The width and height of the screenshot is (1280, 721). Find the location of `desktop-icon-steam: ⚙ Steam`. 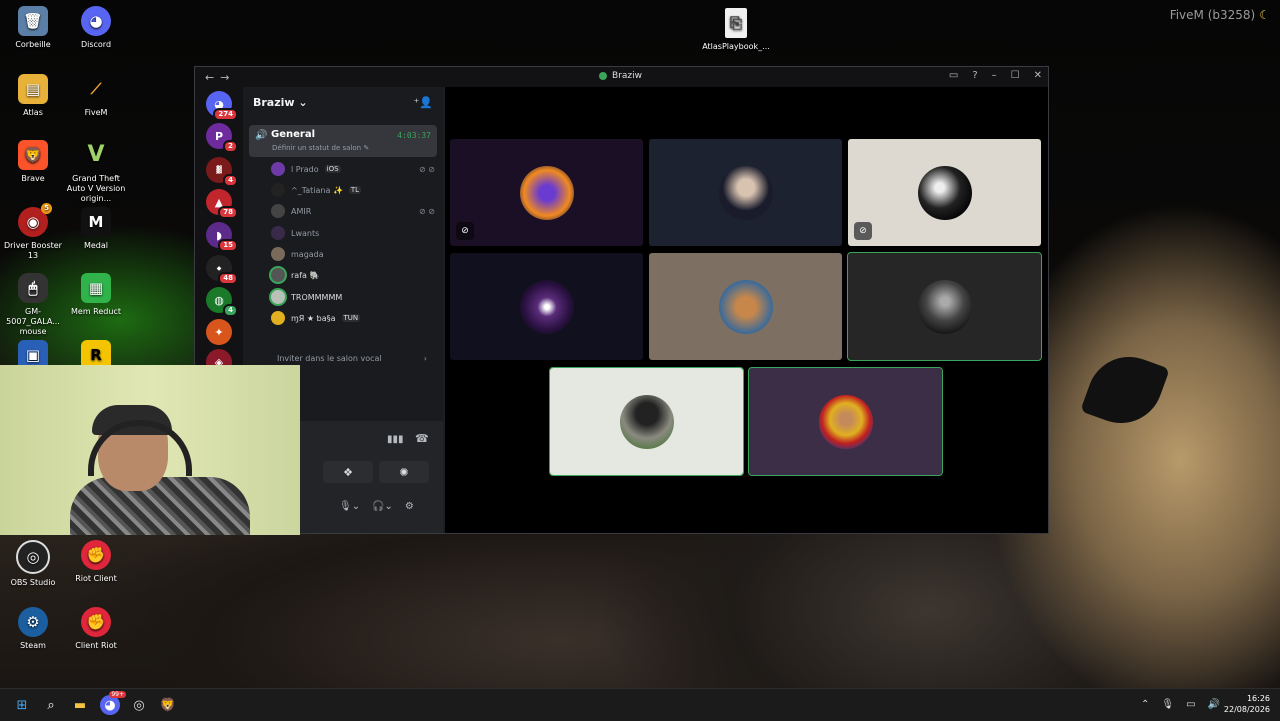

desktop-icon-steam: ⚙ Steam is located at coordinates (33, 629).